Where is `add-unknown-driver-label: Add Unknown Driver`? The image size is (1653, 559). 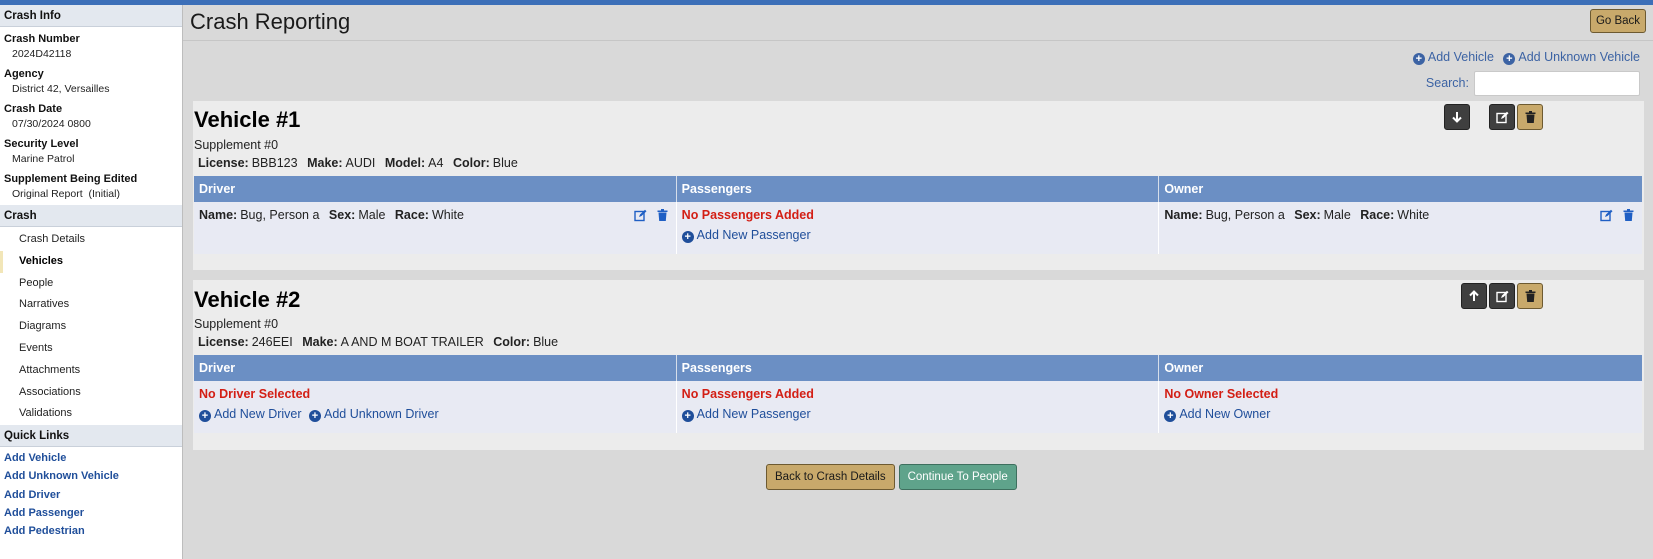
add-unknown-driver-label: Add Unknown Driver is located at coordinates (381, 414).